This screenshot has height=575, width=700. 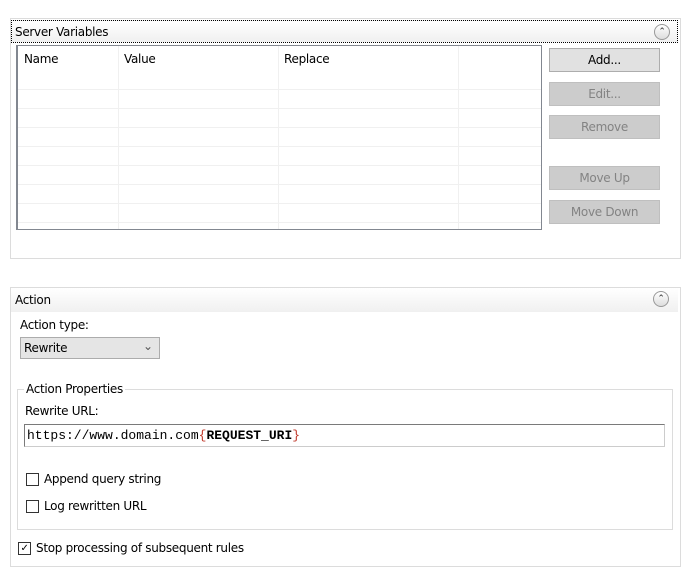 I want to click on move-up-button: Move Up, so click(x=604, y=178).